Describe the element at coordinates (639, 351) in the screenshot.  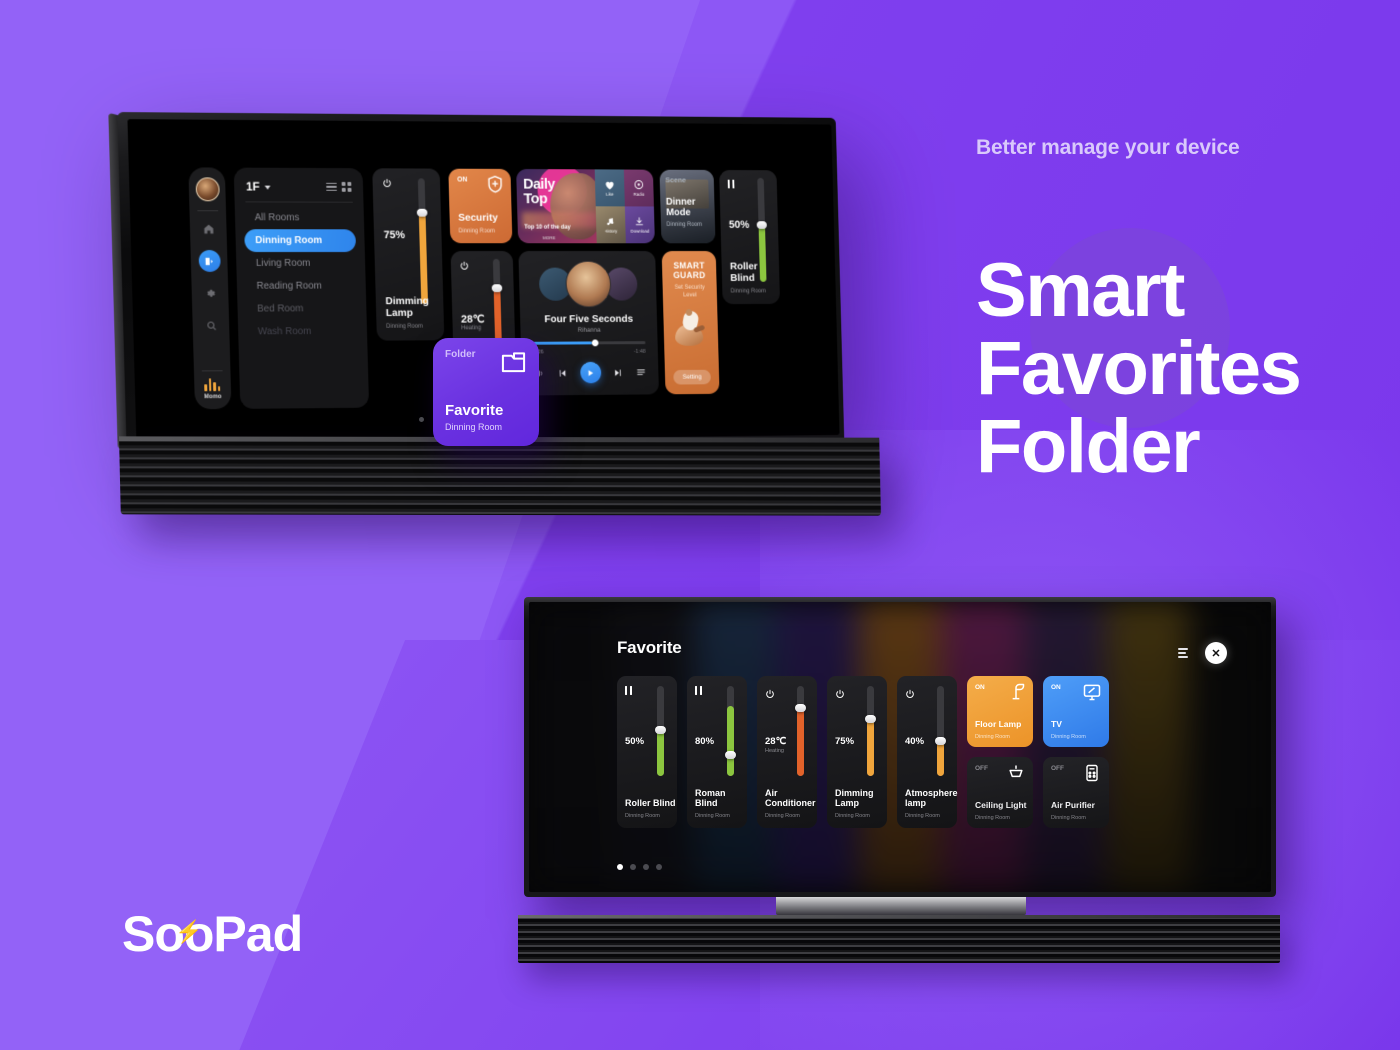
I see `player-remaining: -1:48` at that location.